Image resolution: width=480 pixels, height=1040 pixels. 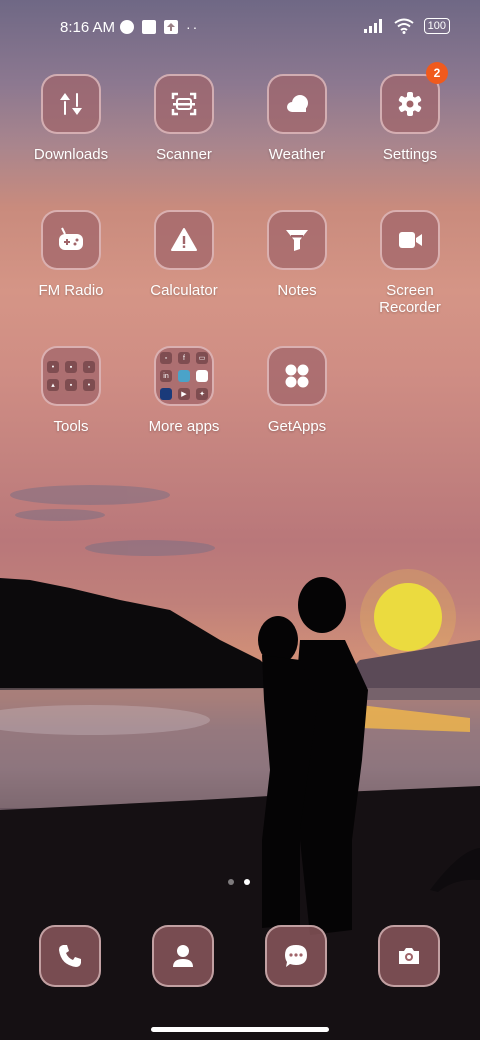 I want to click on user-icon: •, so click(x=89, y=385).